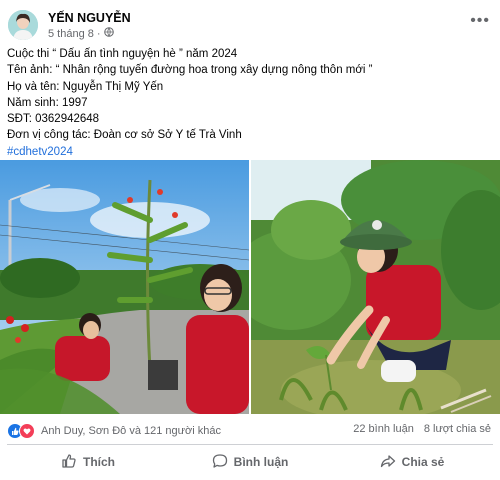  What do you see at coordinates (250, 152) in the screenshot?
I see `hashtag-link: #cdhetv2024` at bounding box center [250, 152].